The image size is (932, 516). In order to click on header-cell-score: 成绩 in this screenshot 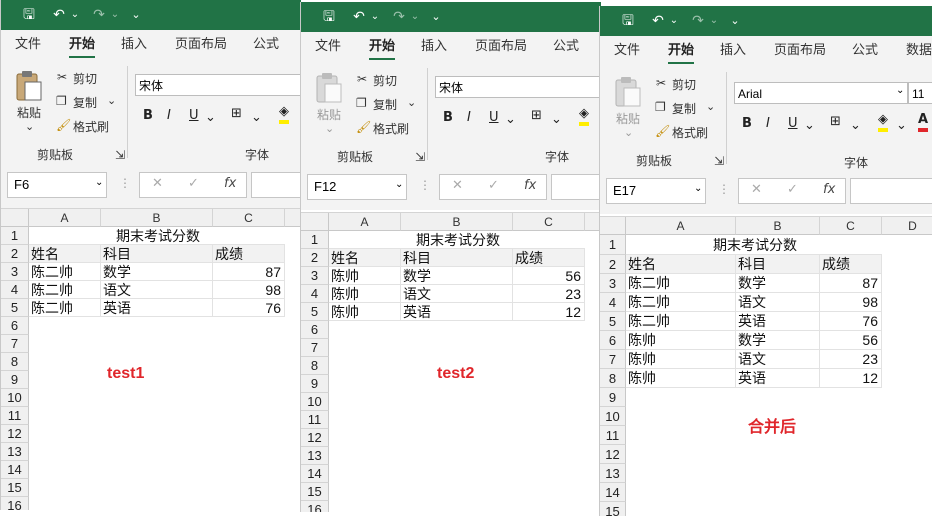, I will do `click(249, 254)`.